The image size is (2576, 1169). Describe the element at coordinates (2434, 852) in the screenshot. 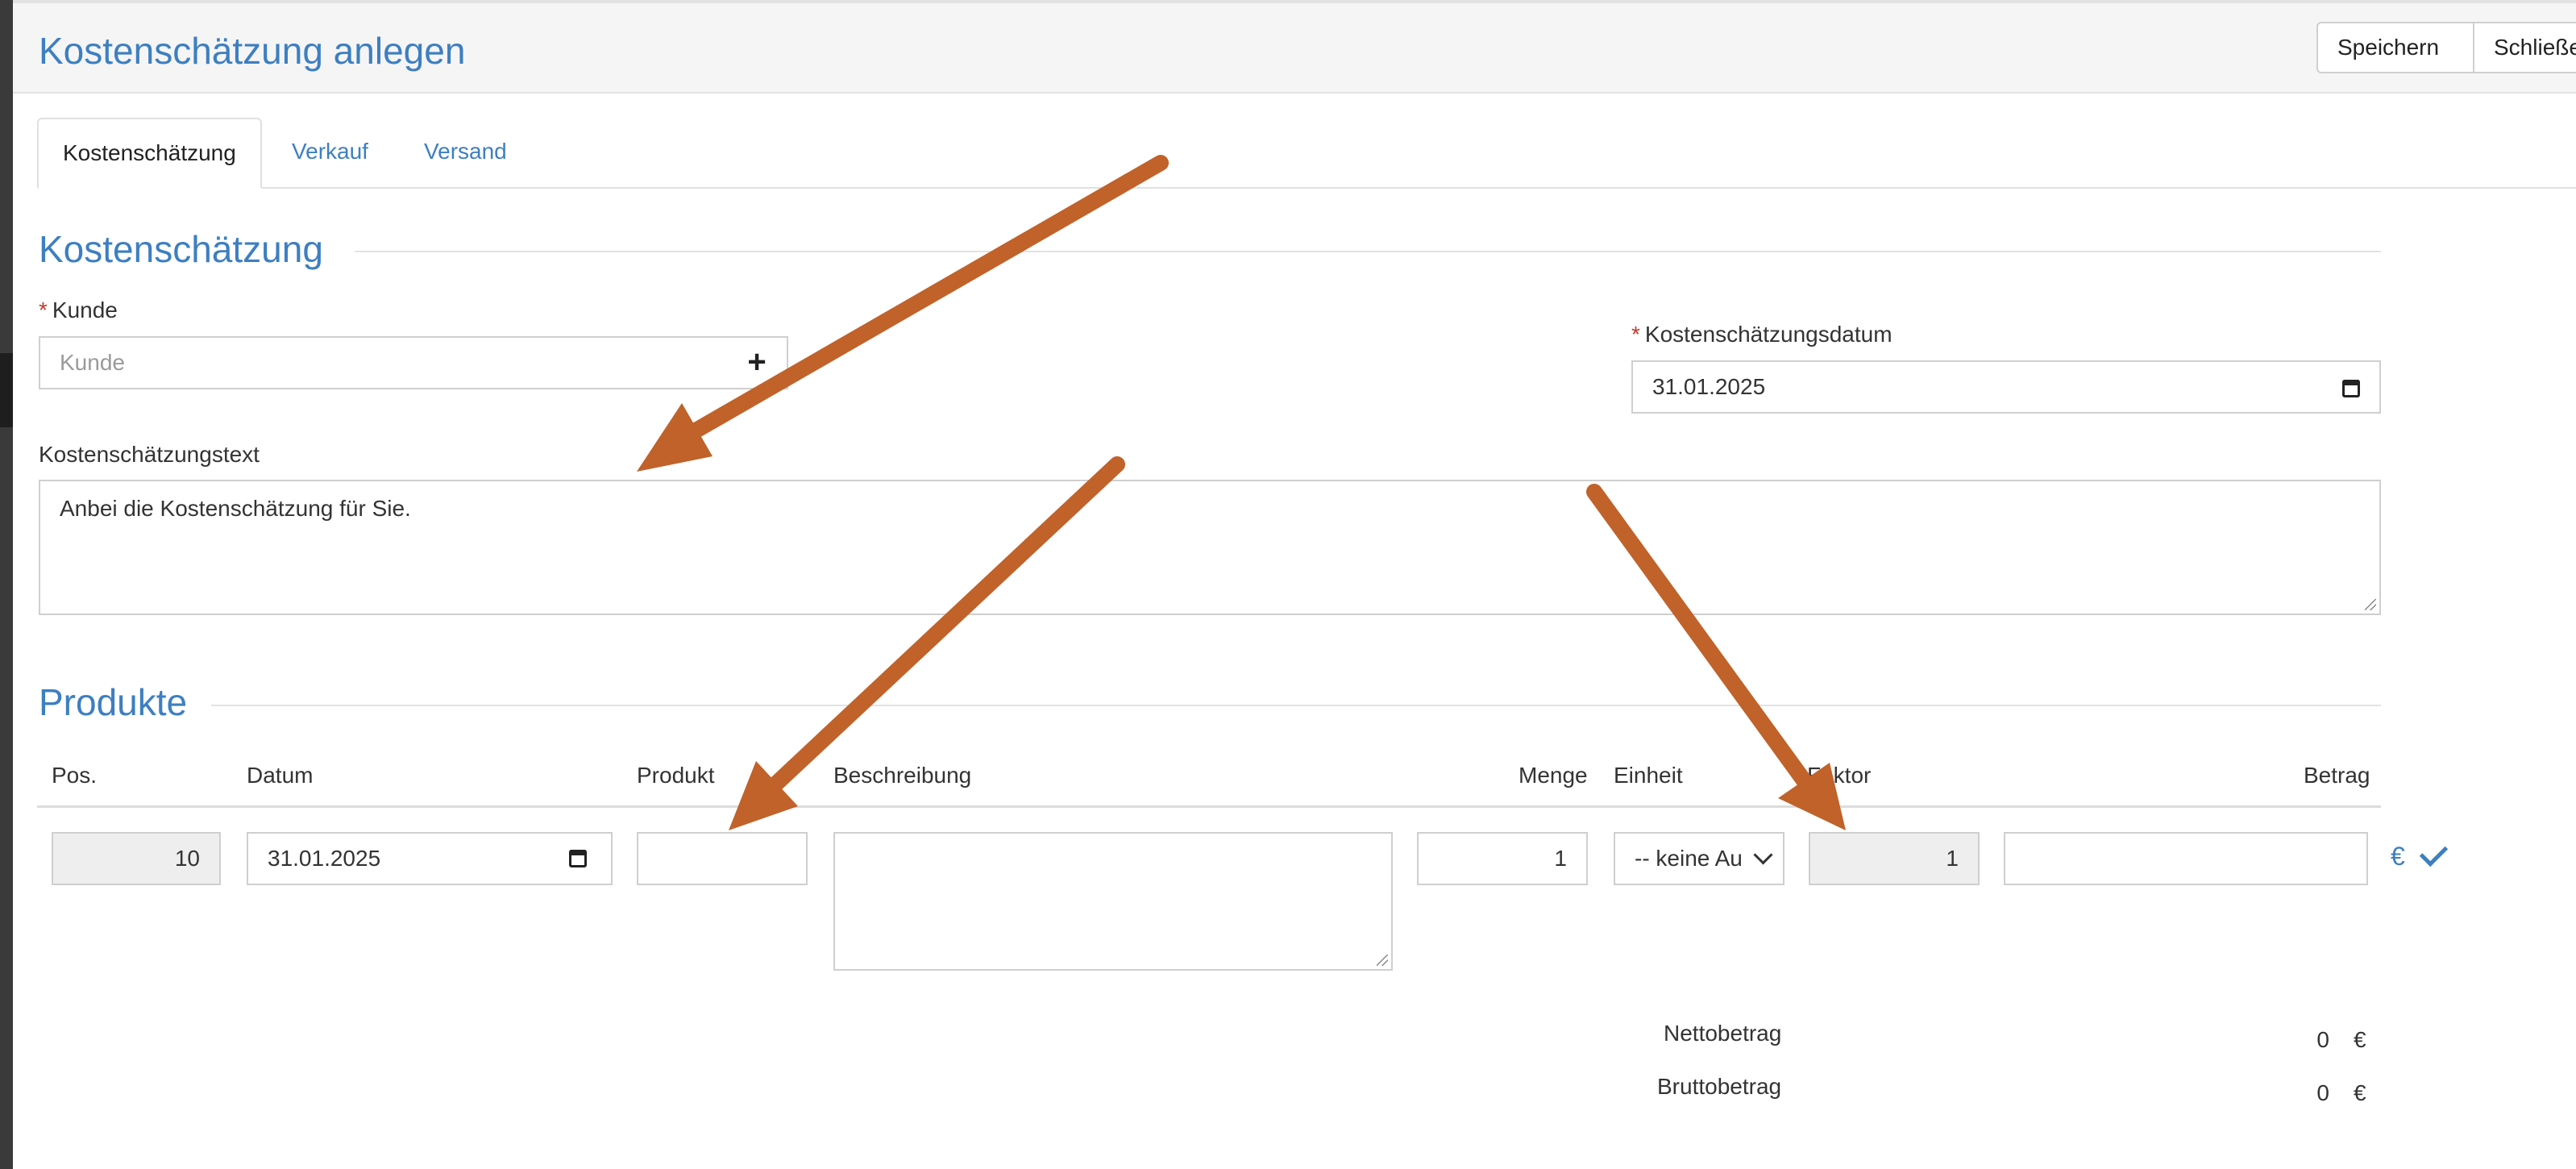

I see `checkmark-icon` at that location.